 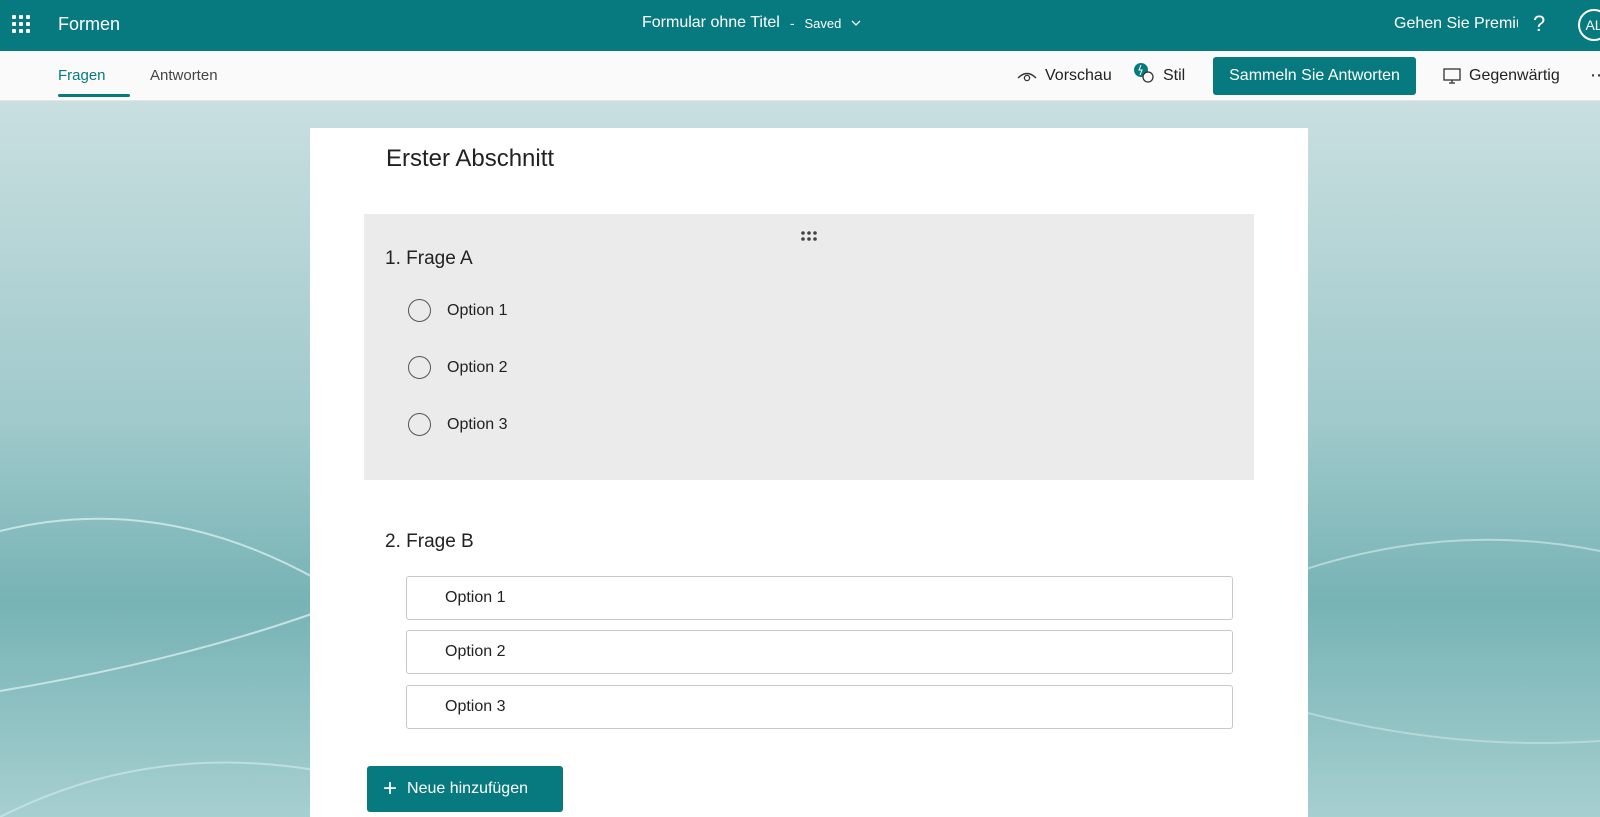 I want to click on waffle-icon, so click(x=21, y=24).